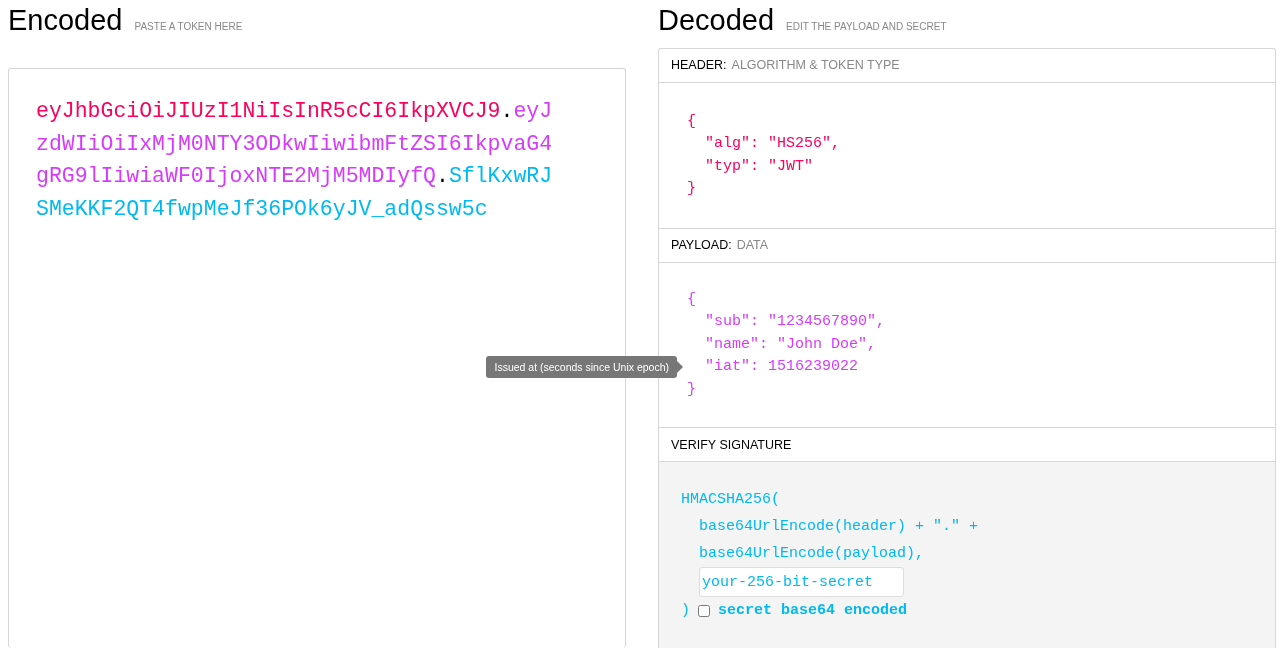  I want to click on section-title: Encoded, so click(65, 20).